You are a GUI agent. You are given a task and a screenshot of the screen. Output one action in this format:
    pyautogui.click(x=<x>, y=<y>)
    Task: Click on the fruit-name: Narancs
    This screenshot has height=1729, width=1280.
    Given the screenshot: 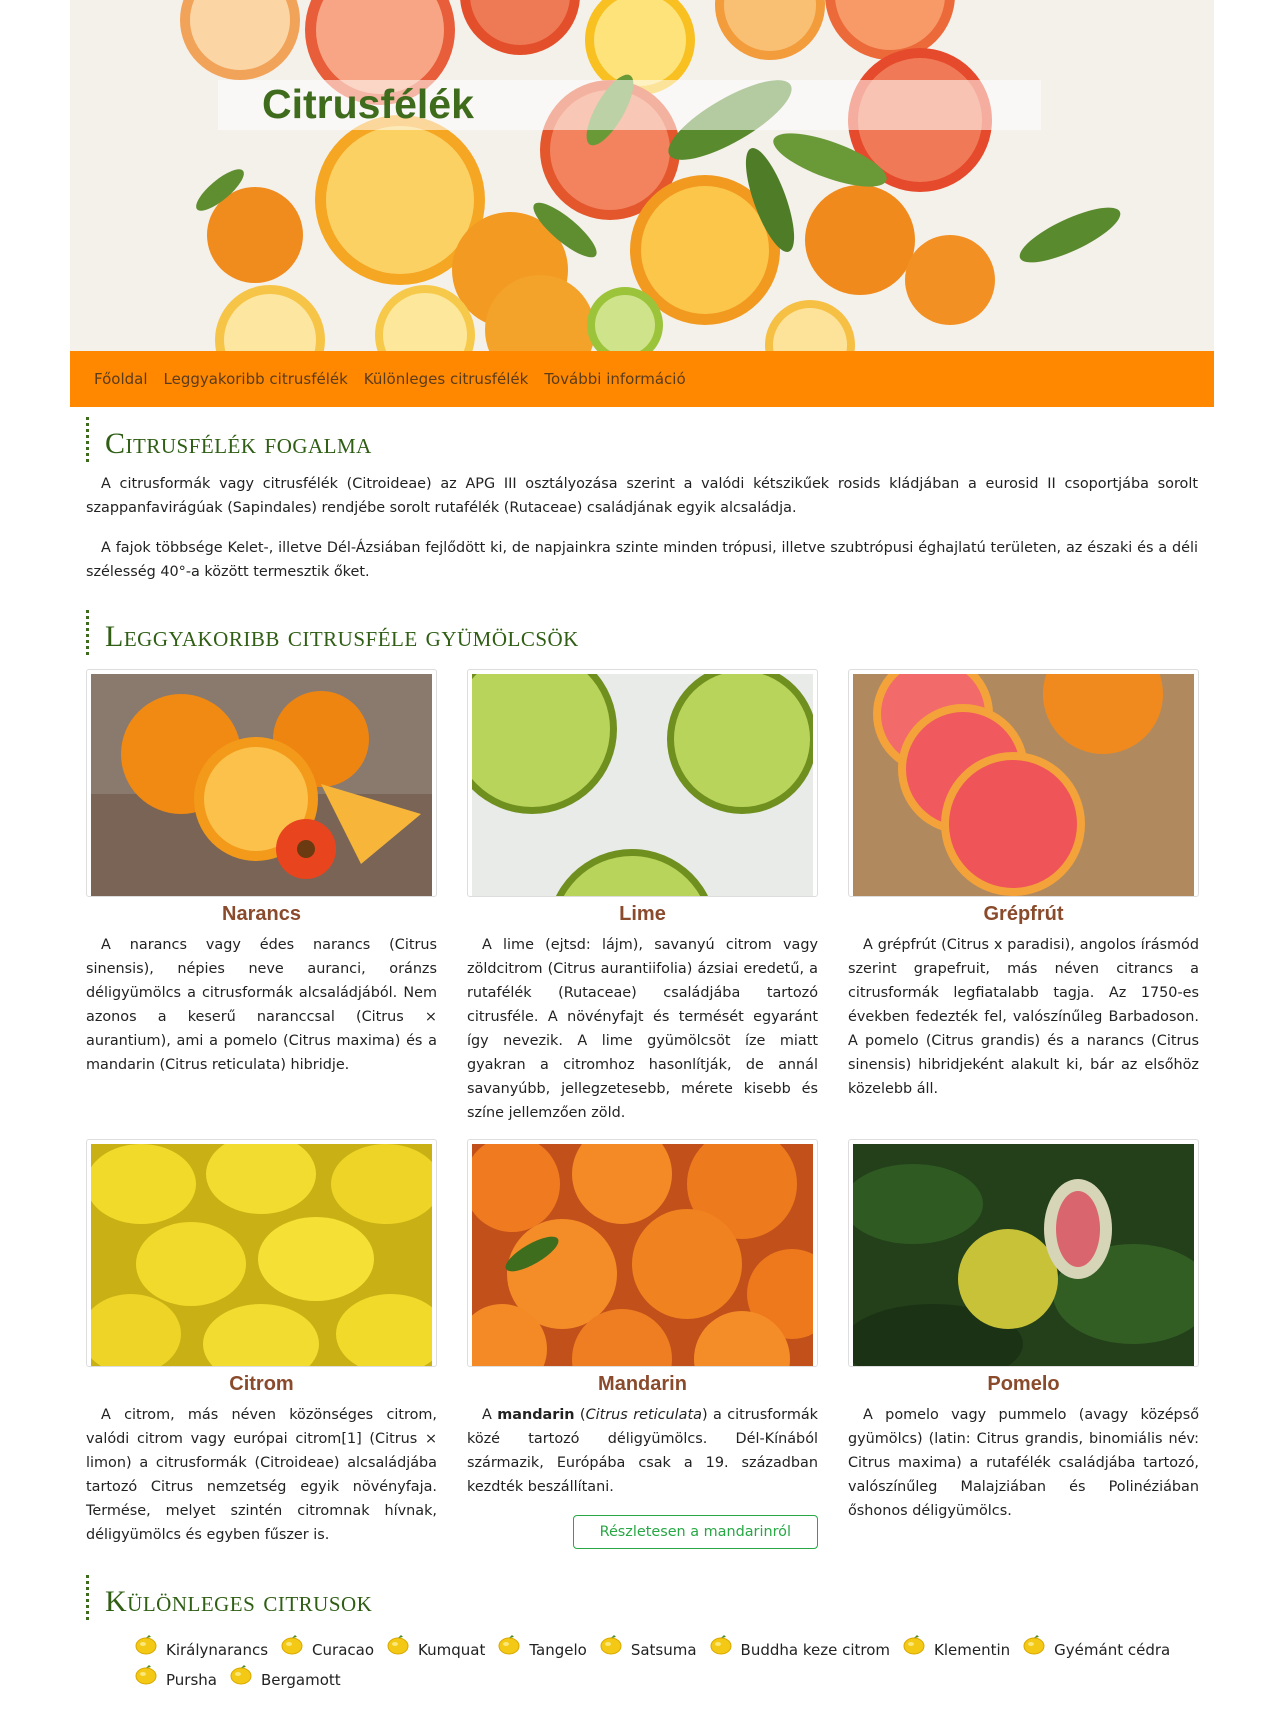 What is the action you would take?
    pyautogui.click(x=261, y=914)
    